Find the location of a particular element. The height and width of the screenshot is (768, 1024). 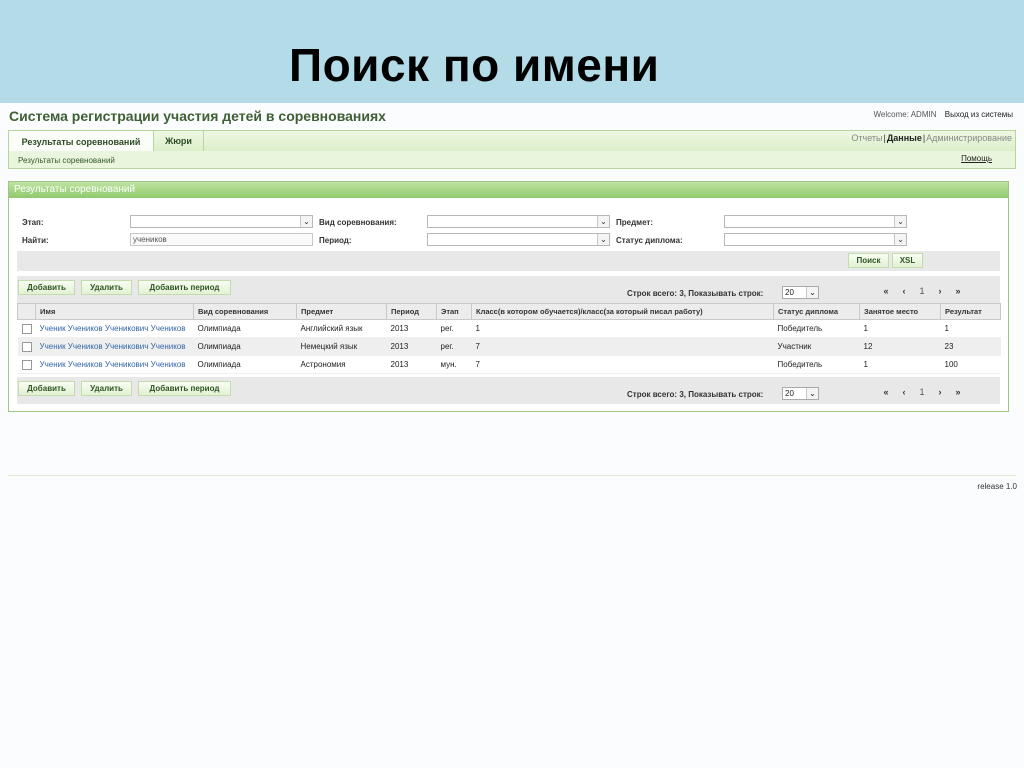

diploma-status-label: Статус диплома: is located at coordinates (649, 240).